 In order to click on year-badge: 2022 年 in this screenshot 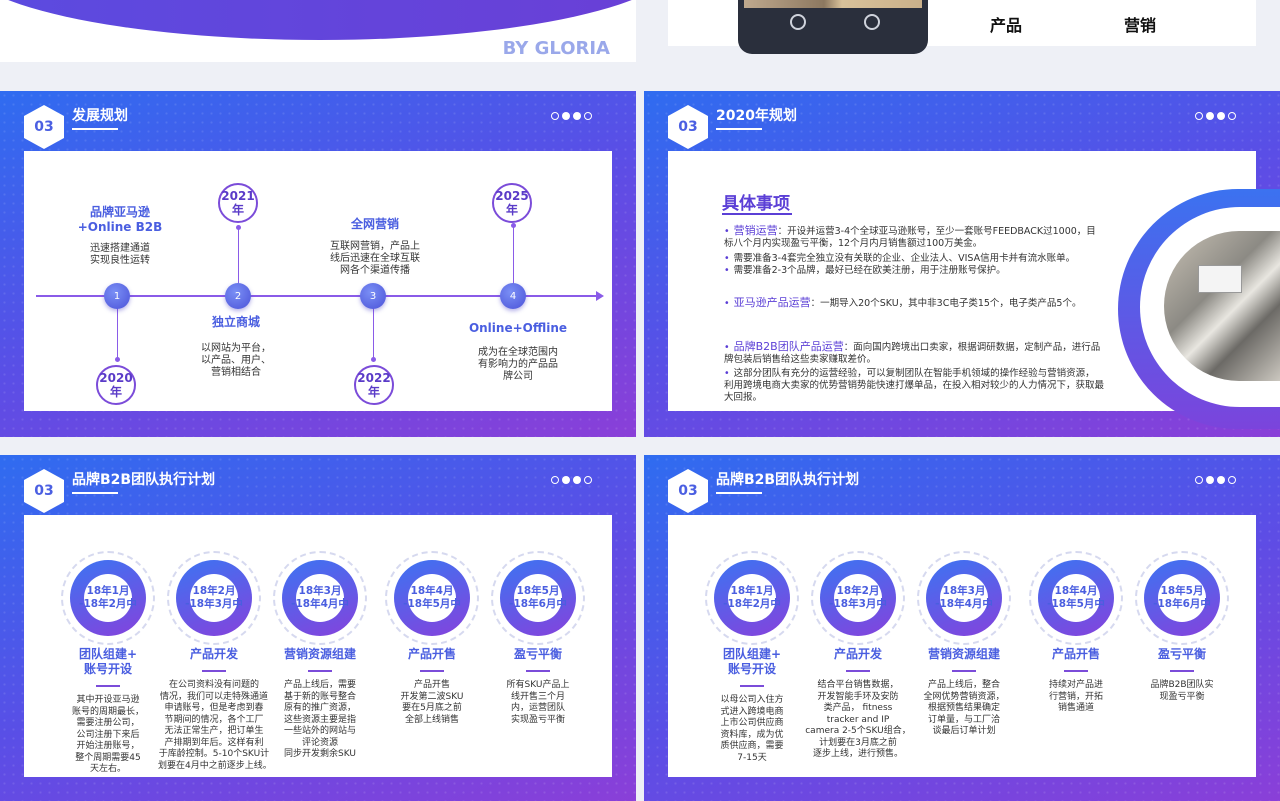, I will do `click(374, 385)`.